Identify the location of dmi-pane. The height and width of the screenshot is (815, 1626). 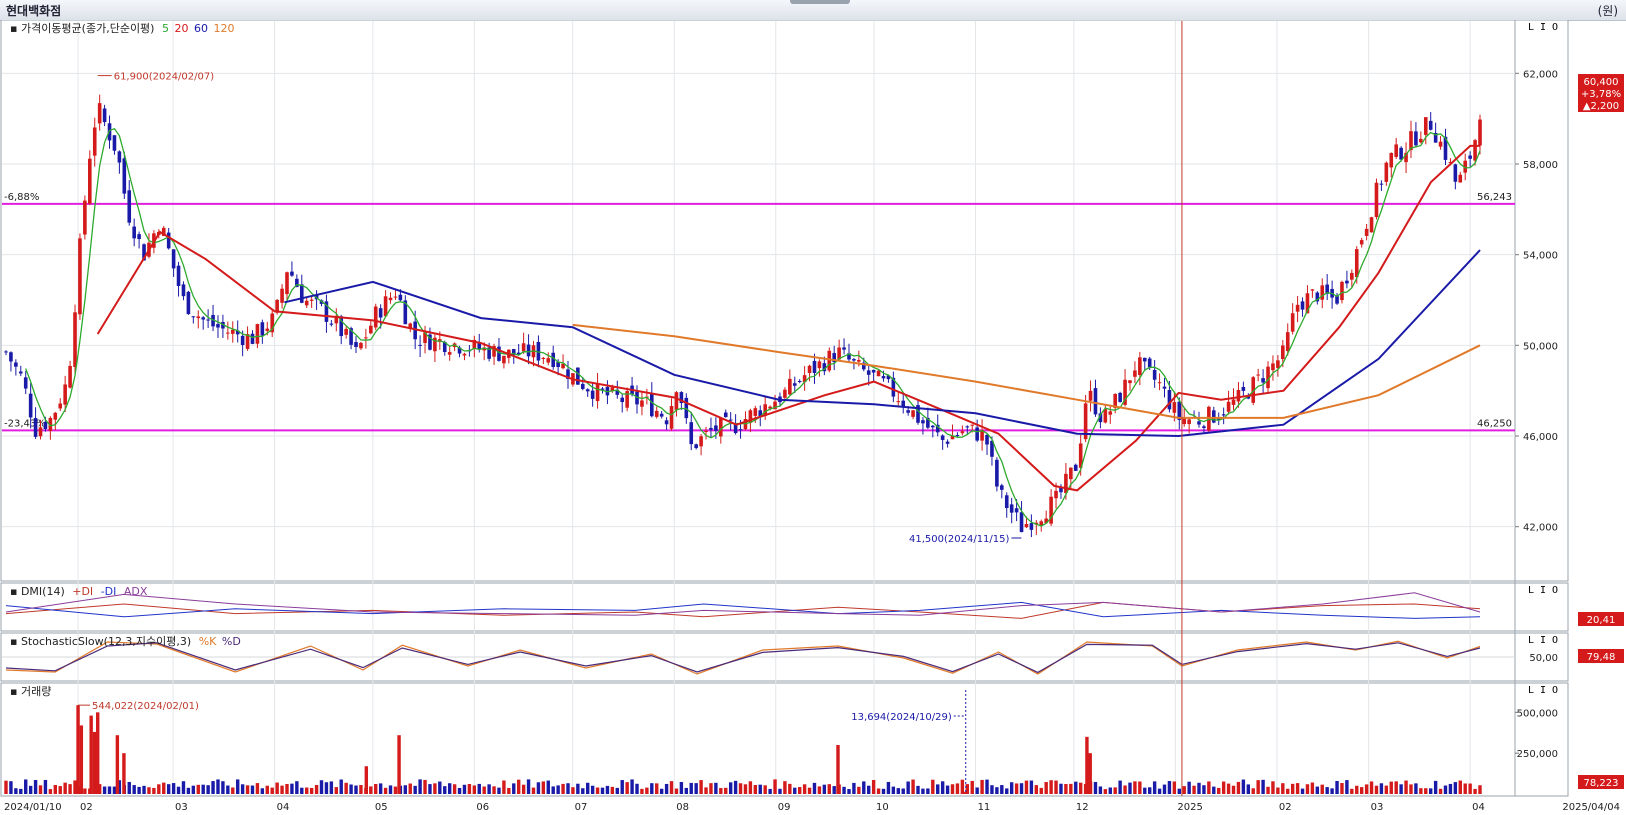
(784, 607).